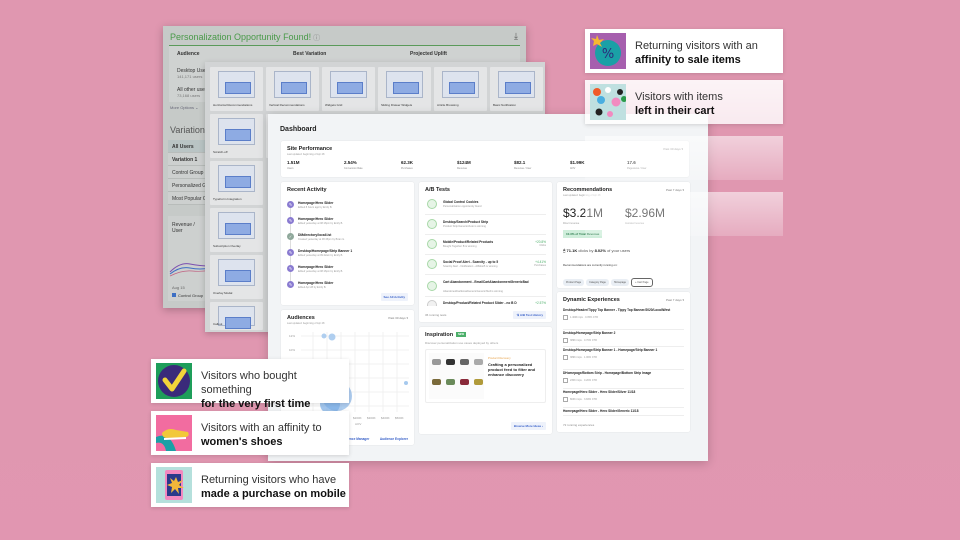 The height and width of the screenshot is (540, 960). Describe the element at coordinates (188, 54) in the screenshot. I see `column-header: Audience` at that location.